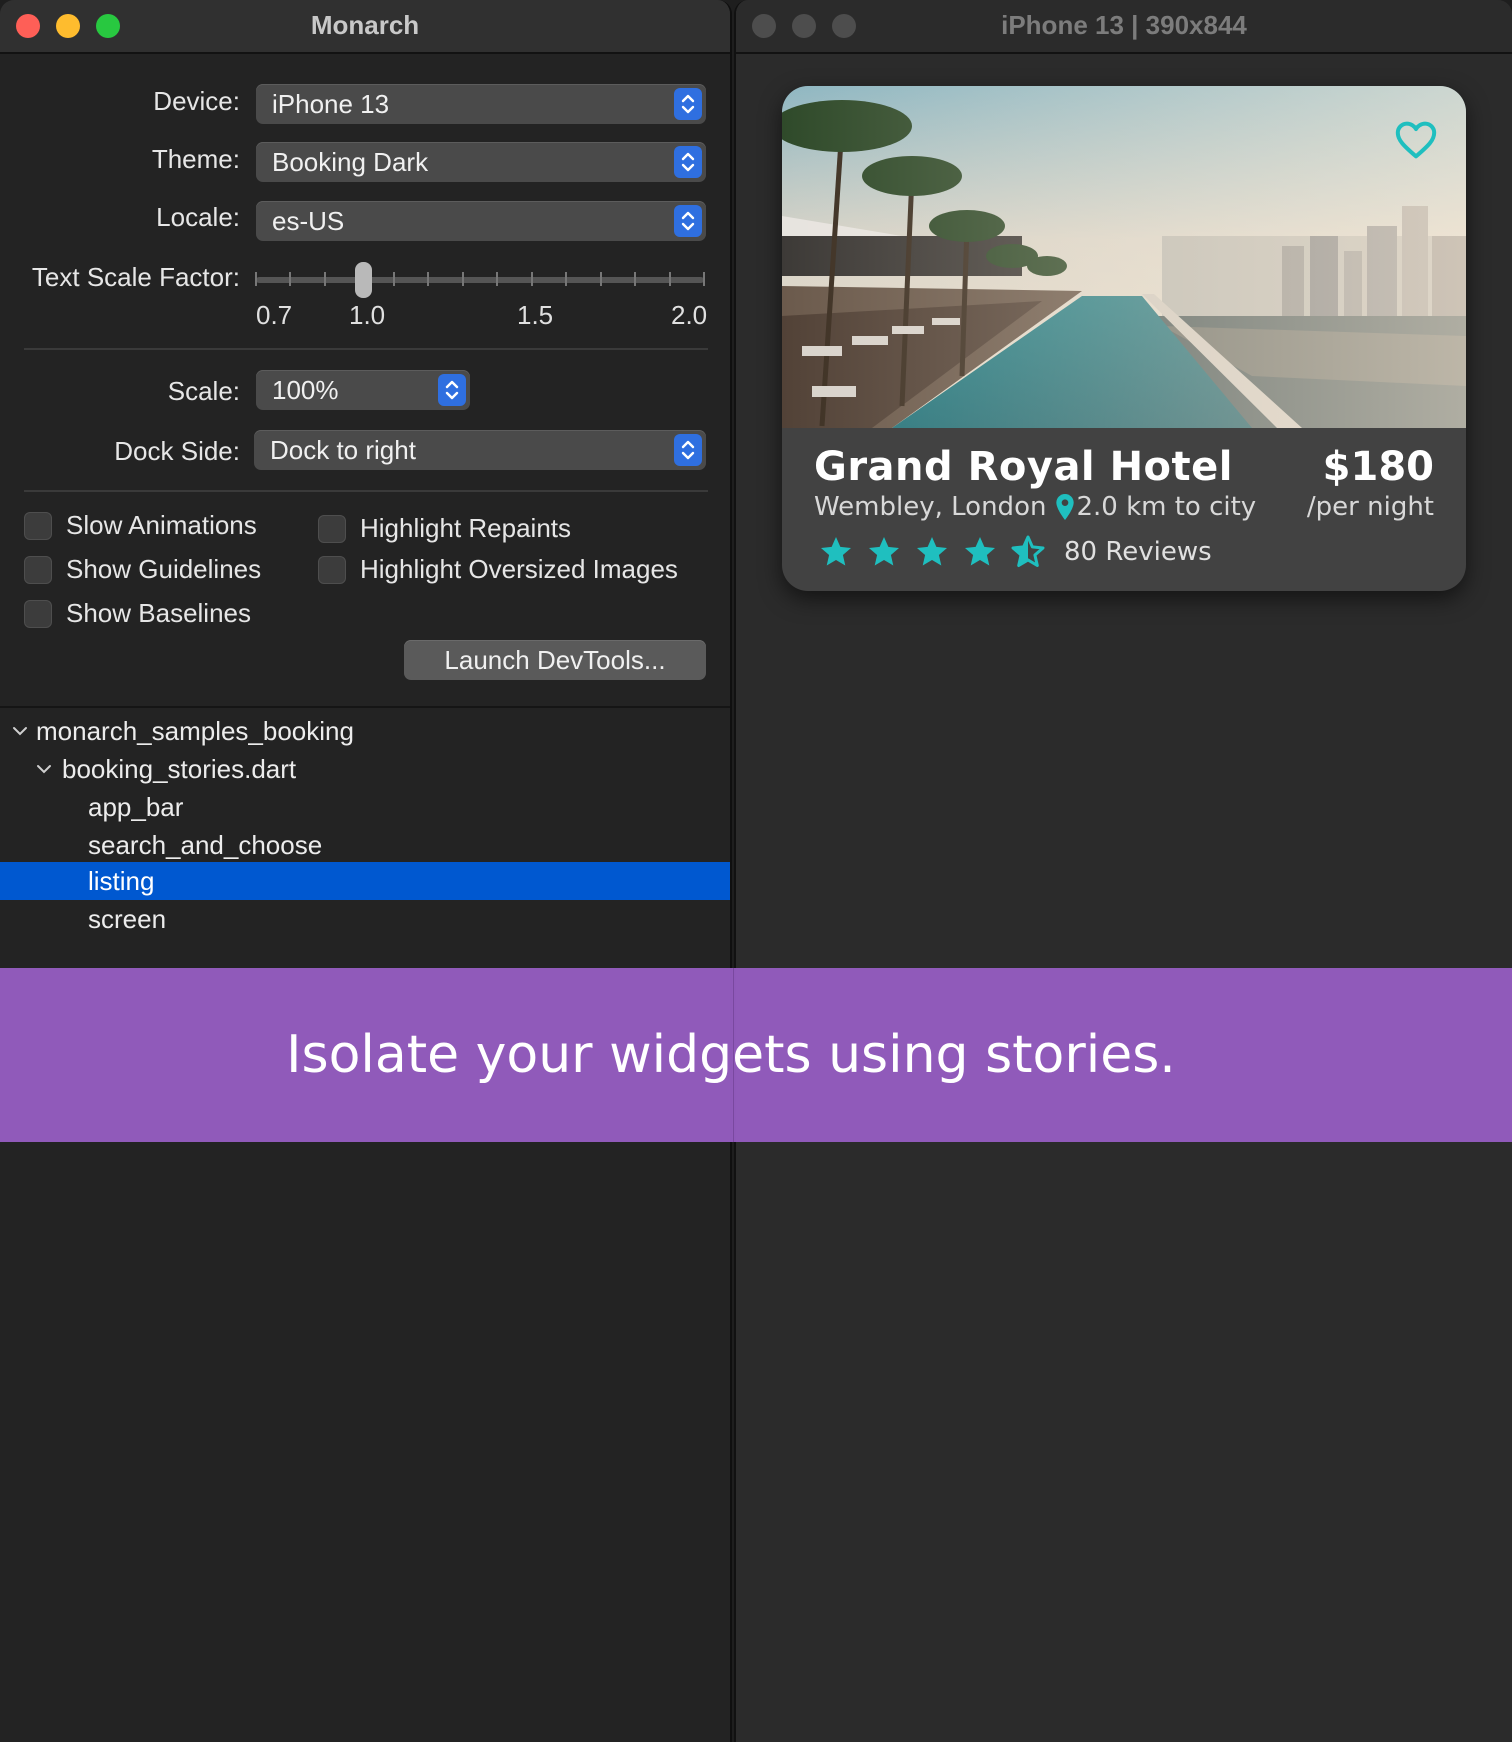 Image resolution: width=1512 pixels, height=1742 pixels. What do you see at coordinates (365, 807) in the screenshot?
I see `tree-item-story: app_bar` at bounding box center [365, 807].